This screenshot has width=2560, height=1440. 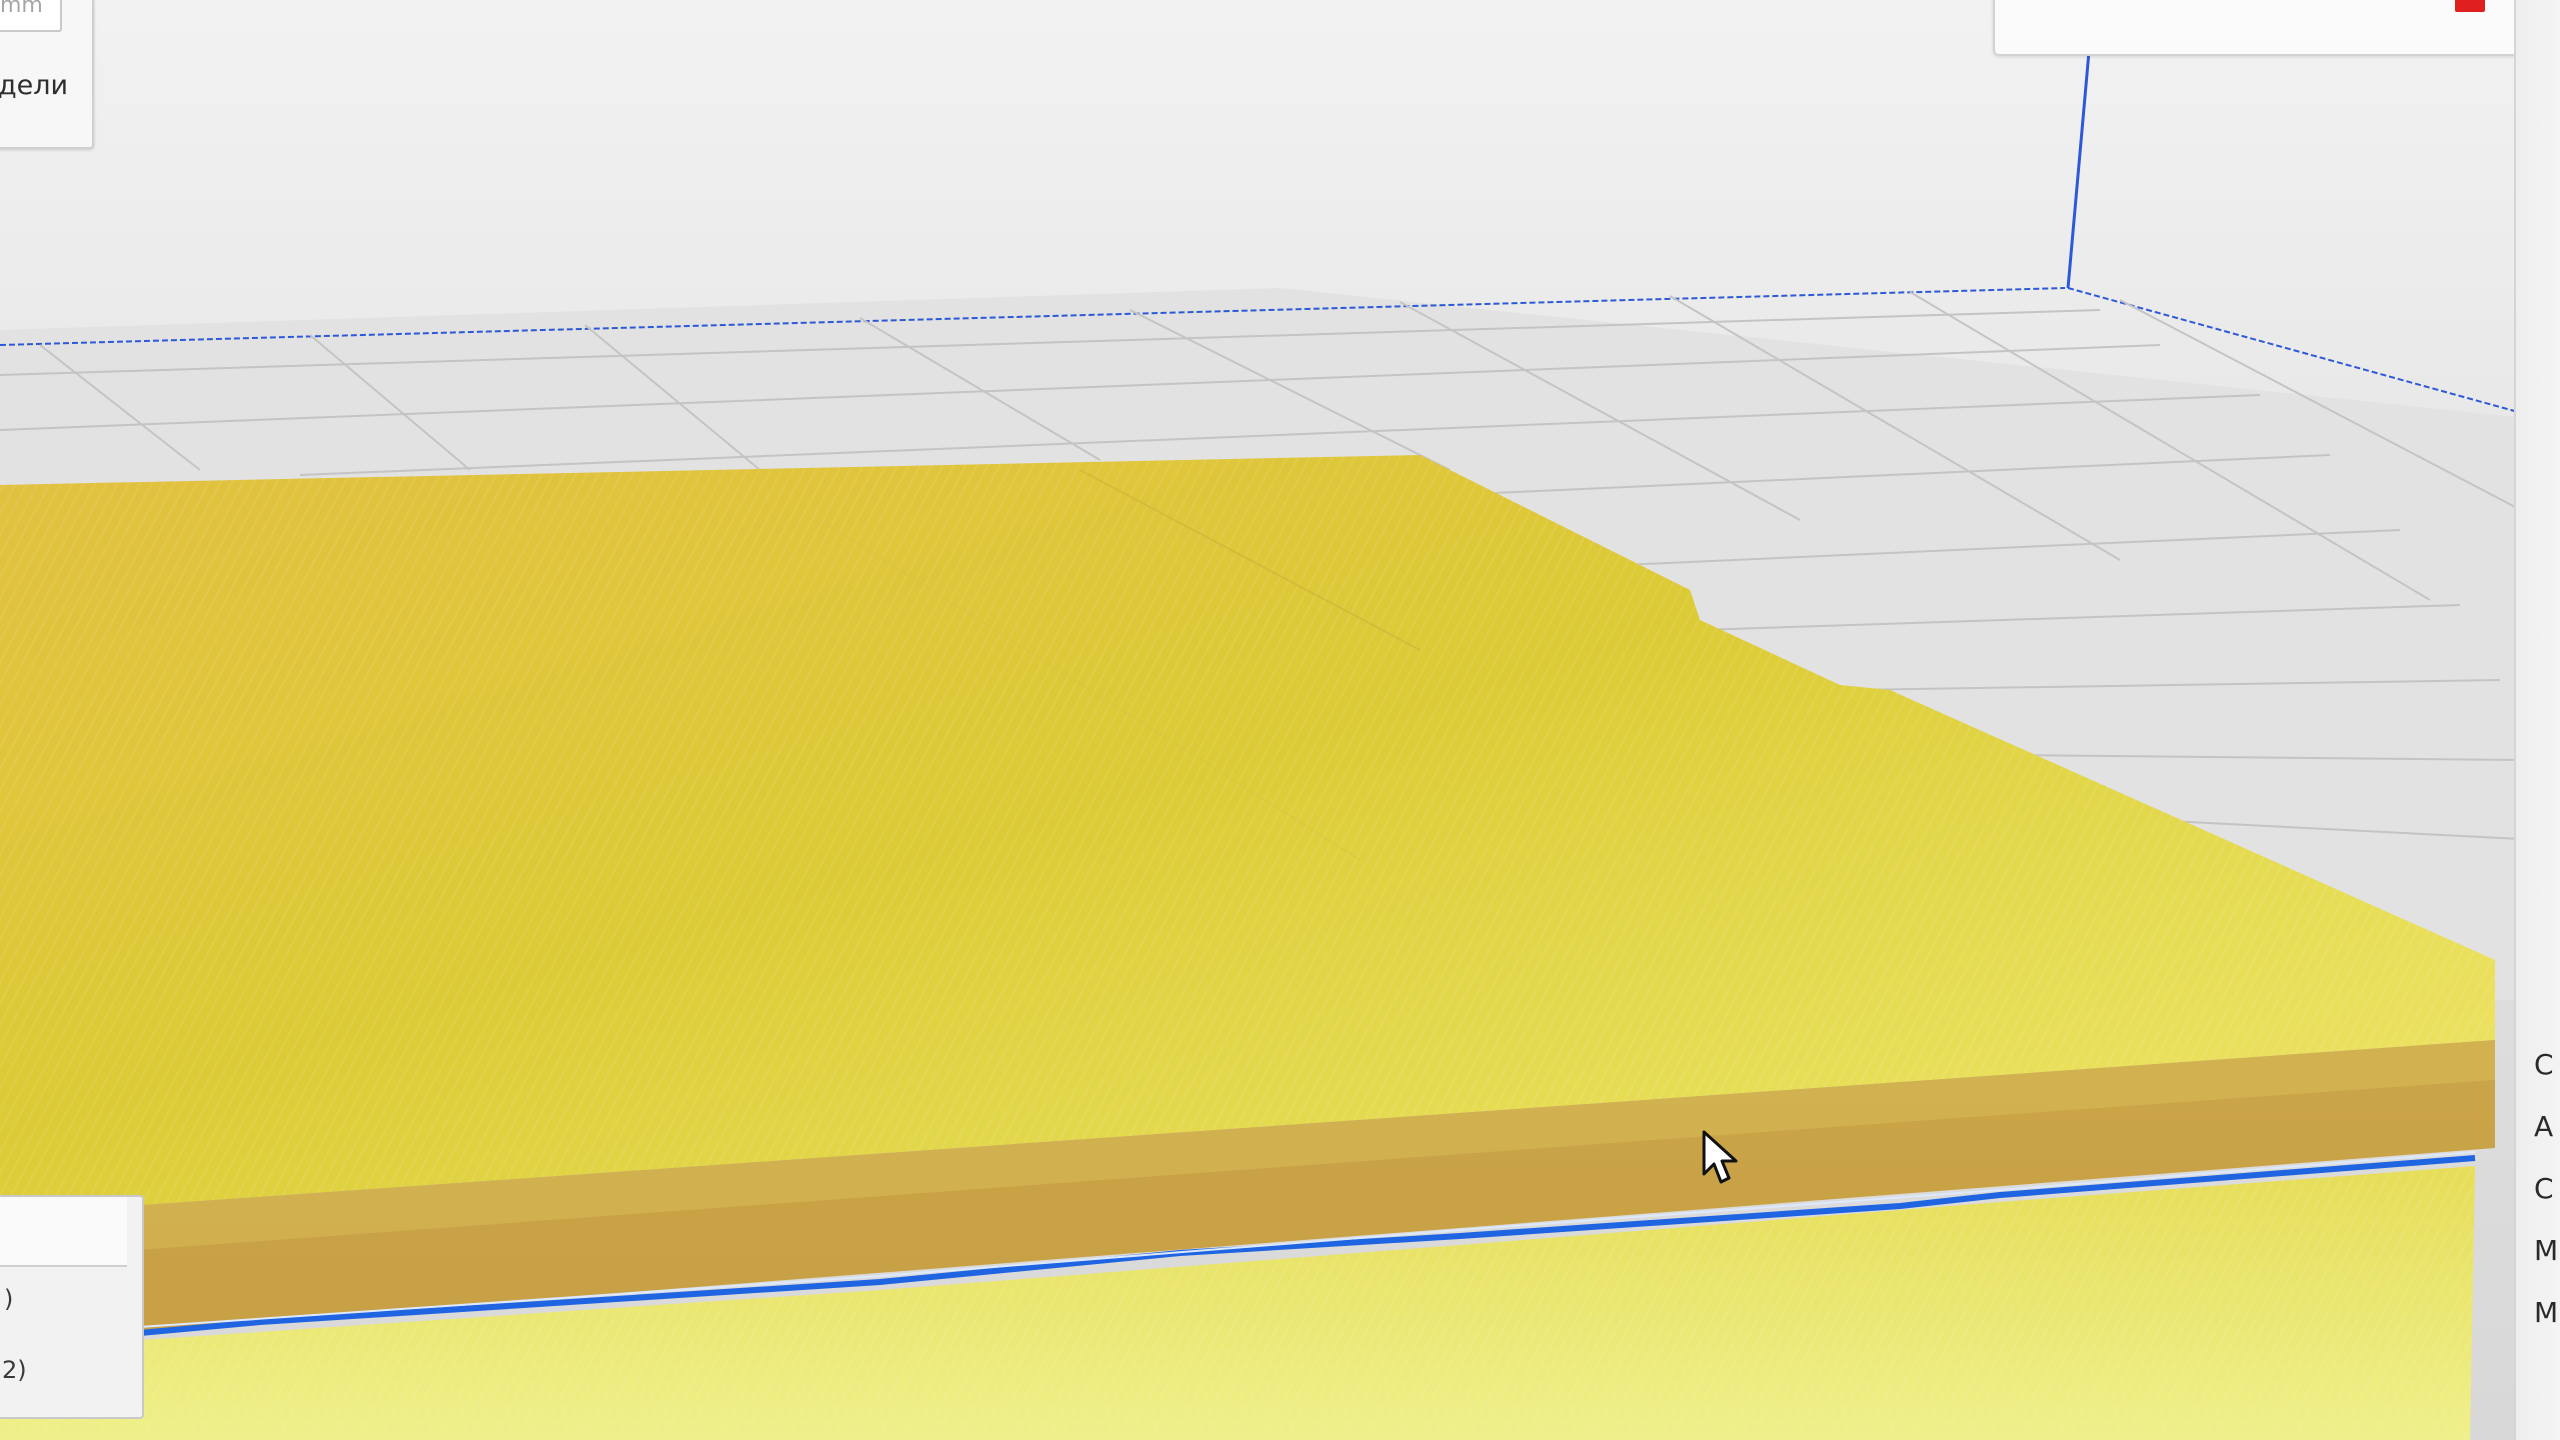 I want to click on side-label-3: C, so click(x=2544, y=1188).